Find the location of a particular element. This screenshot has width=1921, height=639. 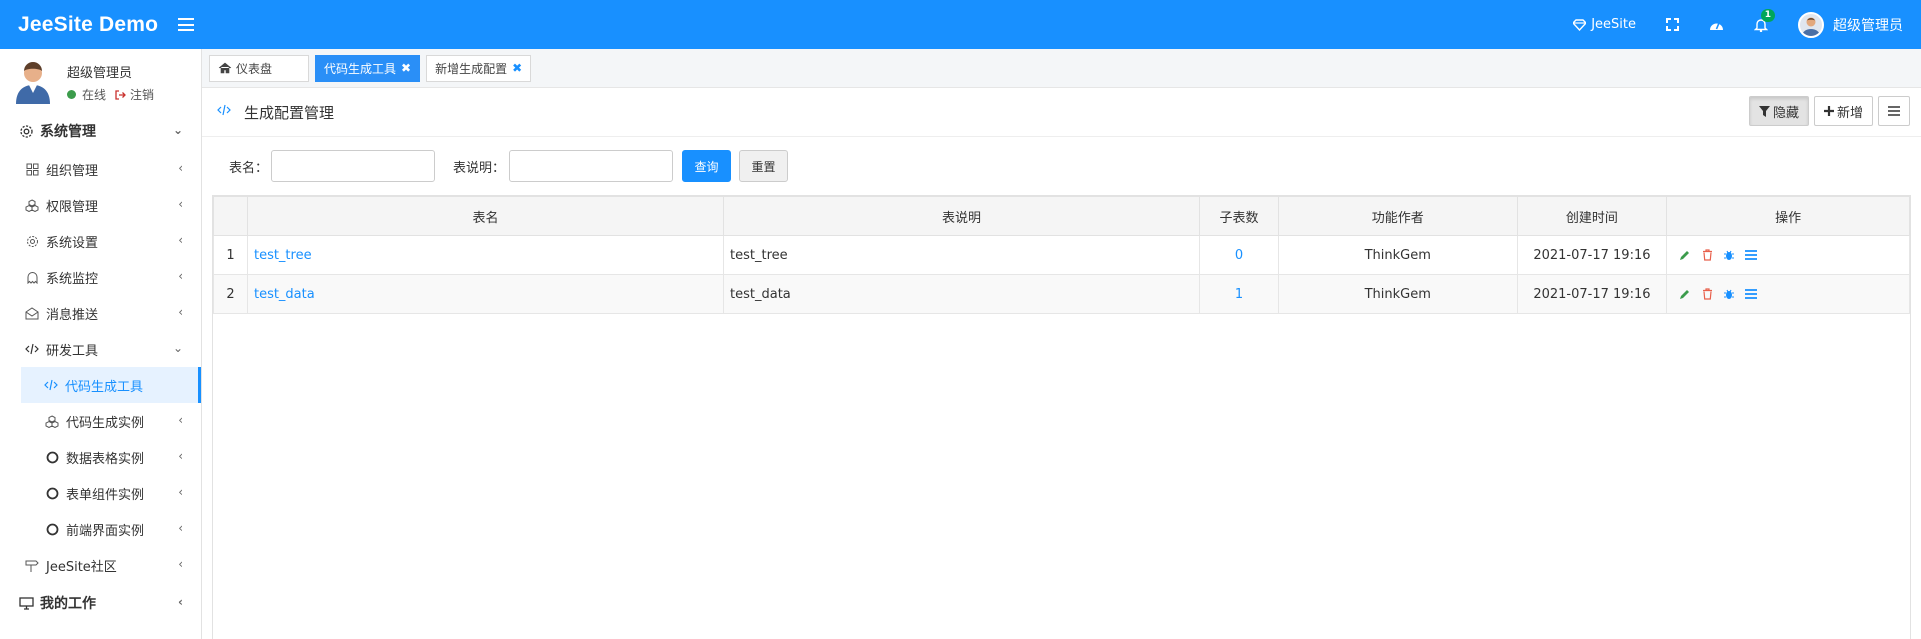

column-header: 创建时间 is located at coordinates (1592, 216).